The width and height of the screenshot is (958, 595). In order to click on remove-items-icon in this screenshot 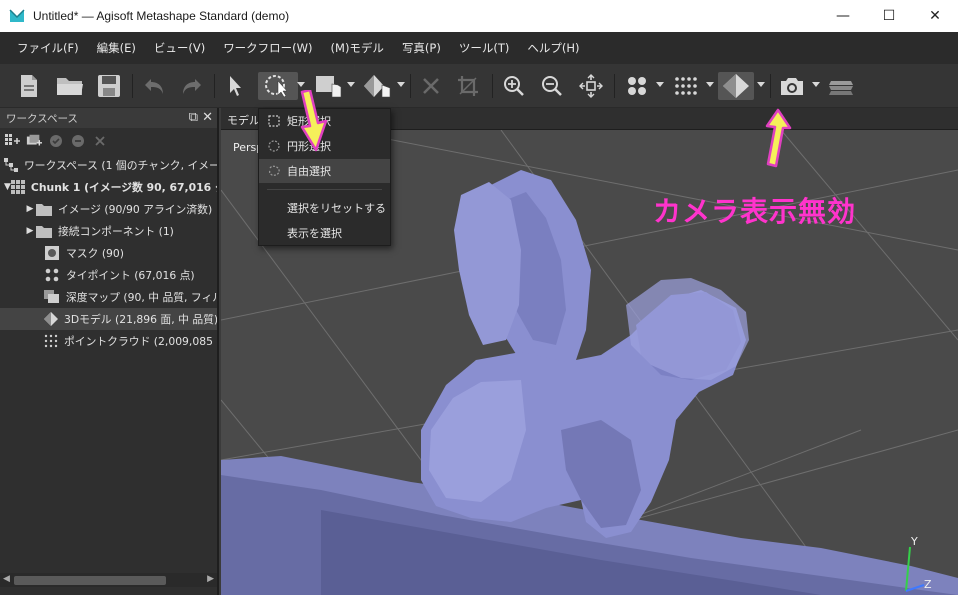, I will do `click(100, 141)`.